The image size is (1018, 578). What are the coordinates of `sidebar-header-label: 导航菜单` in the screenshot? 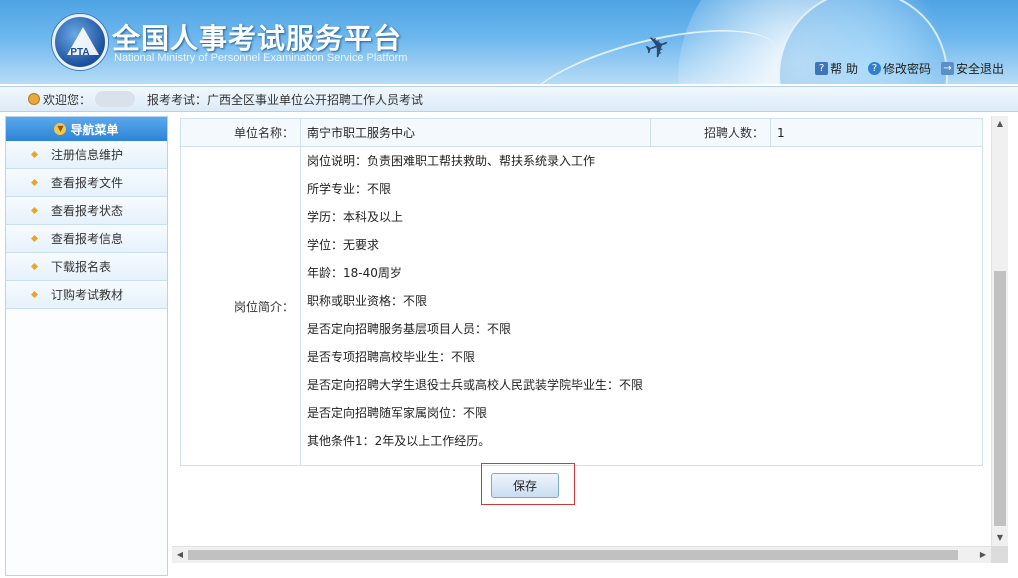 It's located at (94, 129).